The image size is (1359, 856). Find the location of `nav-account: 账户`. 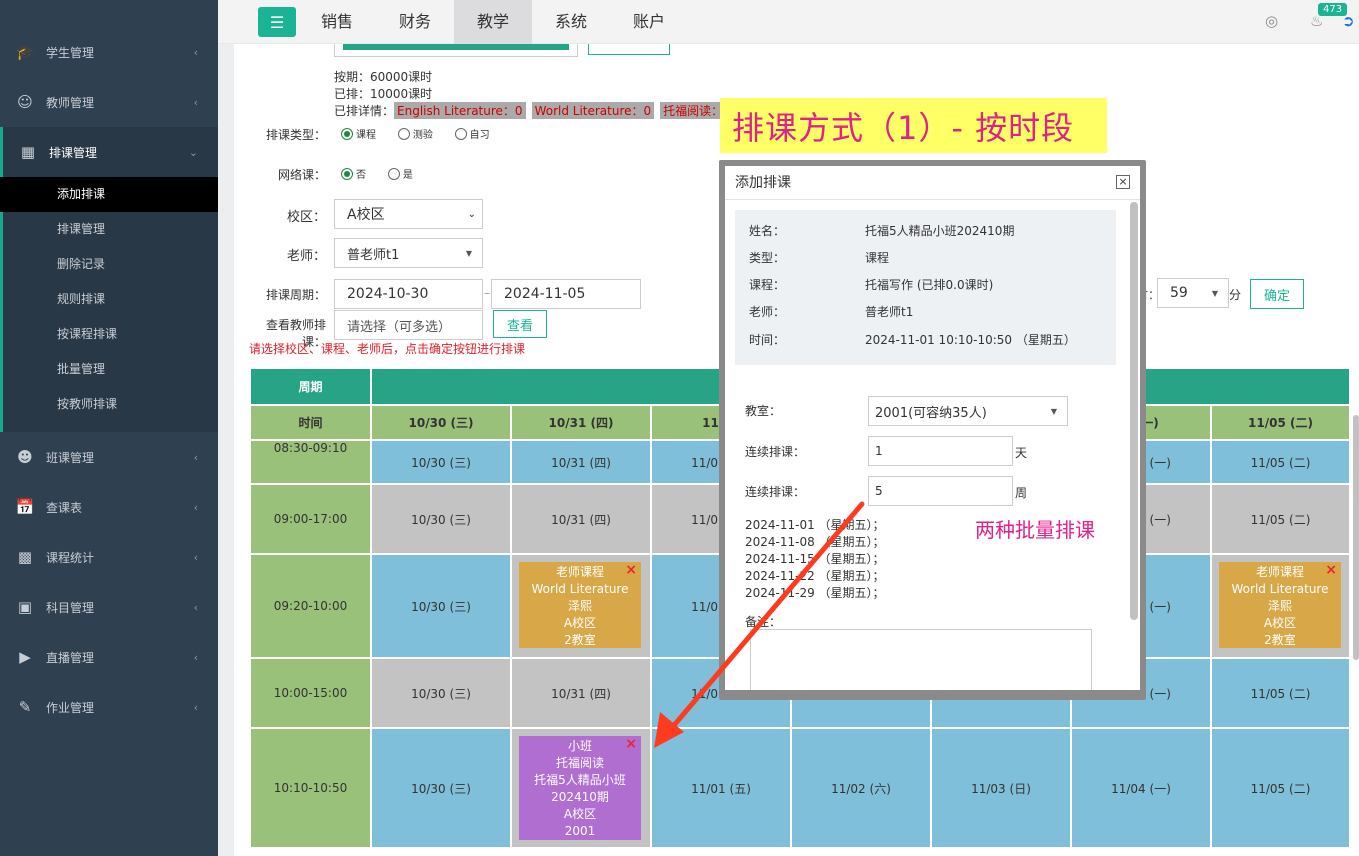

nav-account: 账户 is located at coordinates (649, 22).